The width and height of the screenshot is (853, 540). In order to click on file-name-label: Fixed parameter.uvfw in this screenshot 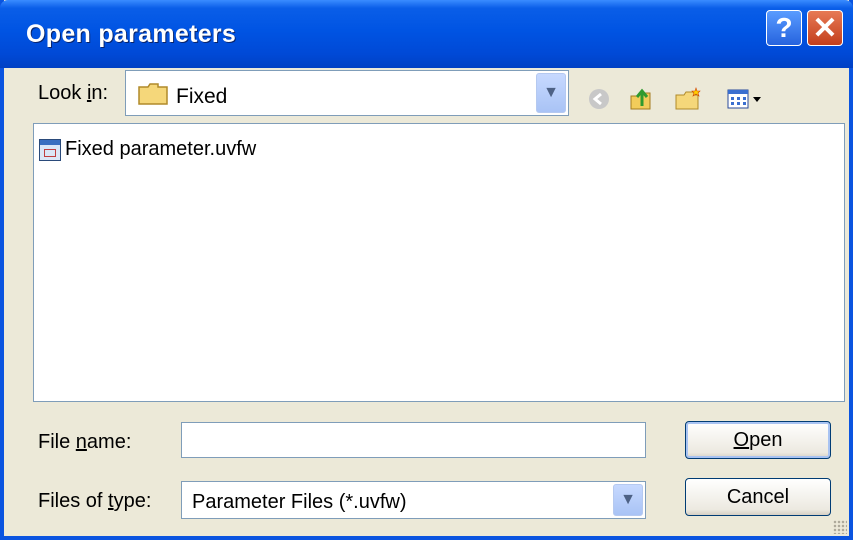, I will do `click(161, 149)`.